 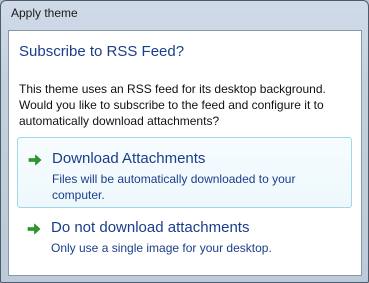 I want to click on option-title: Do not download attachments, so click(x=150, y=227).